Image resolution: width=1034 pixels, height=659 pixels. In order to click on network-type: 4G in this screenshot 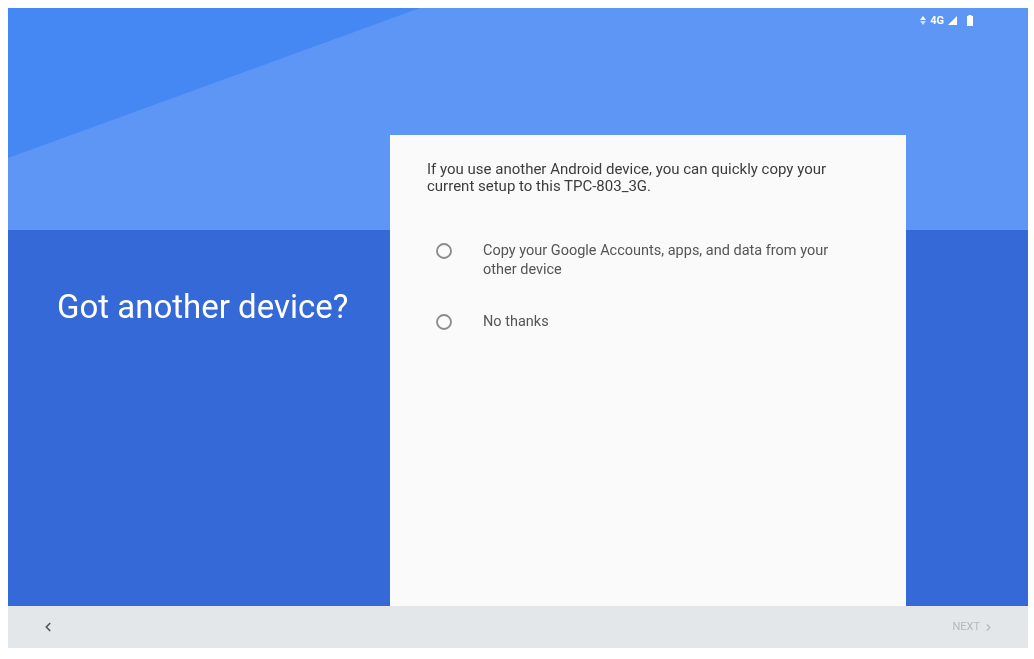, I will do `click(937, 20)`.